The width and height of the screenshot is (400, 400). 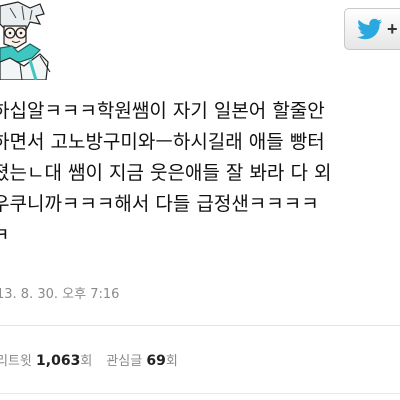 What do you see at coordinates (16, 359) in the screenshot?
I see `retweet-label: 리트윗` at bounding box center [16, 359].